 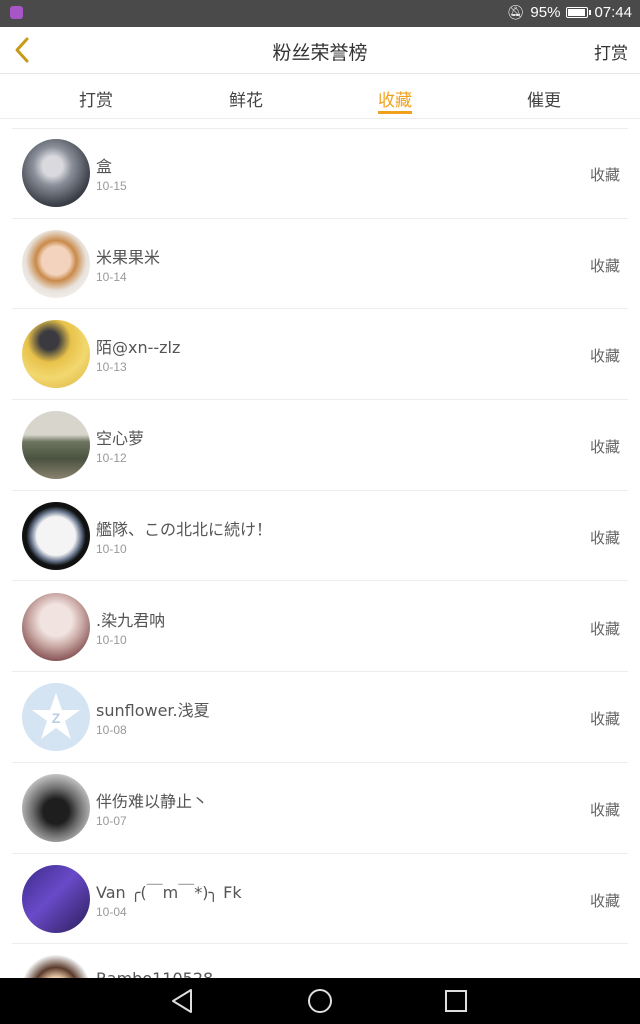 I want to click on battery-icon, so click(x=579, y=12).